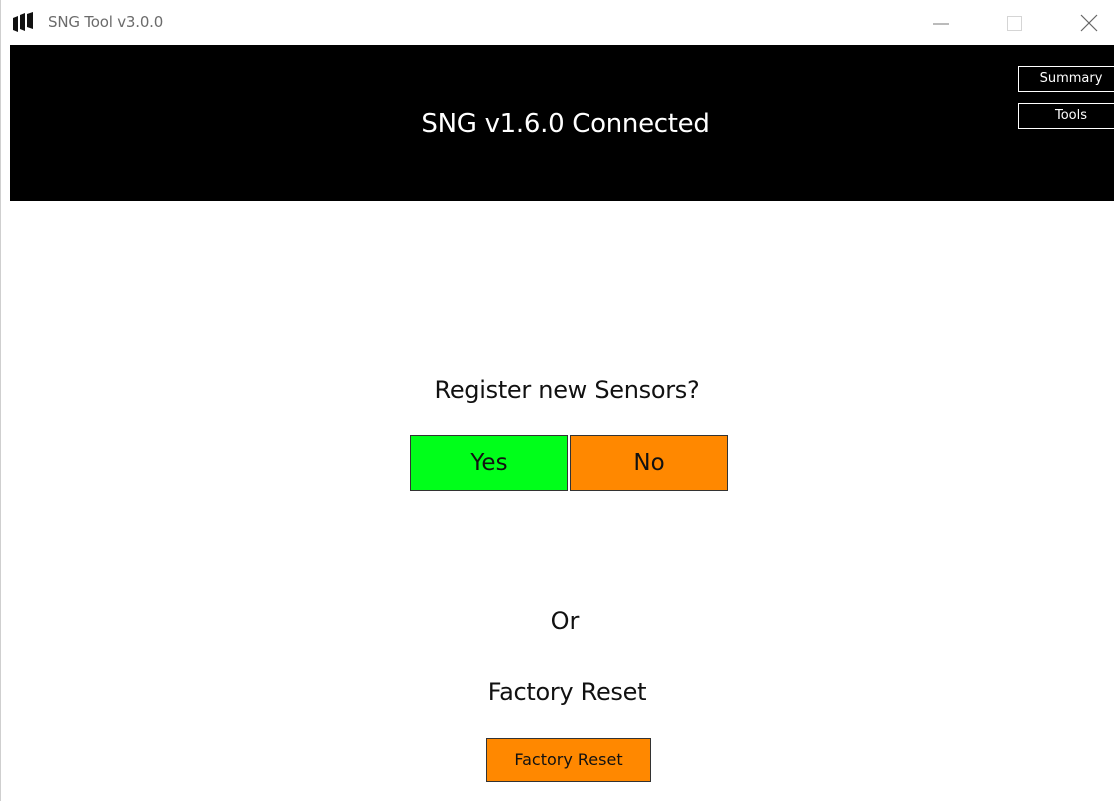  What do you see at coordinates (1014, 22) in the screenshot?
I see `maximize-icon` at bounding box center [1014, 22].